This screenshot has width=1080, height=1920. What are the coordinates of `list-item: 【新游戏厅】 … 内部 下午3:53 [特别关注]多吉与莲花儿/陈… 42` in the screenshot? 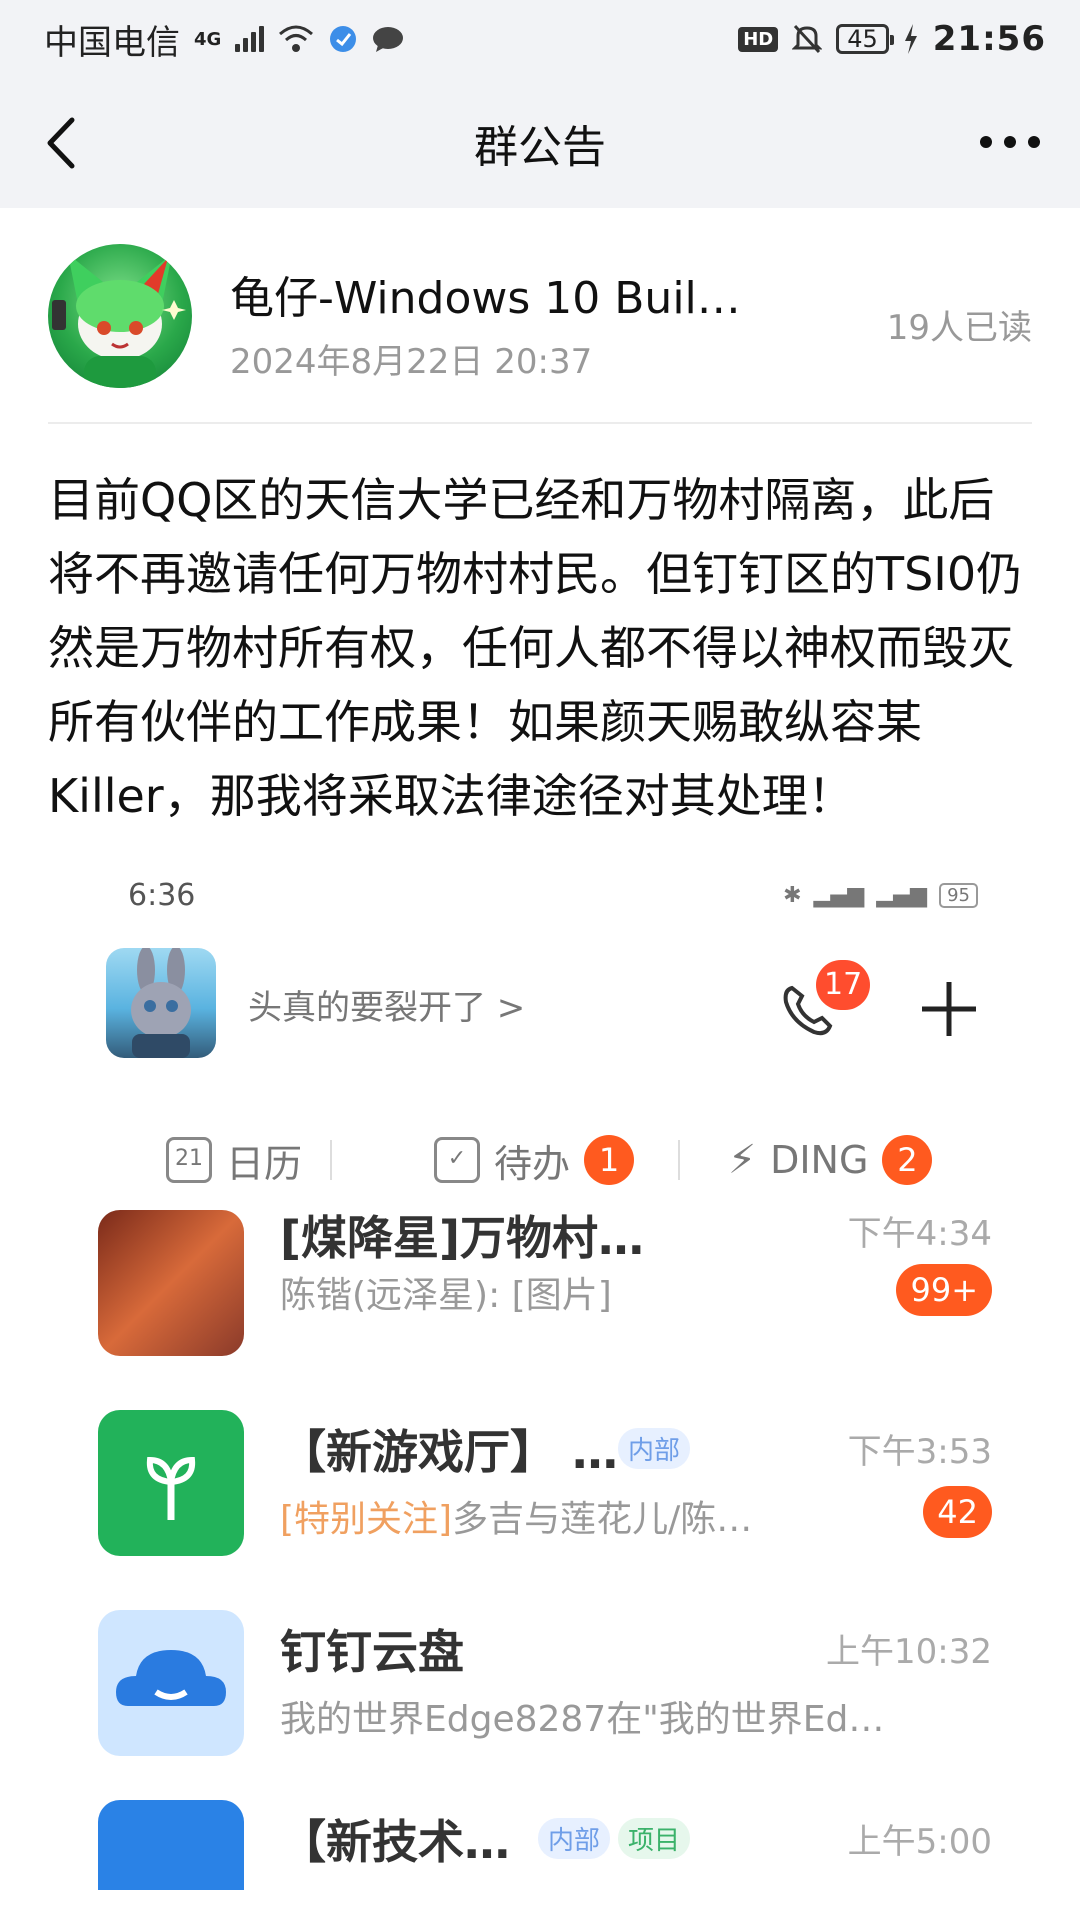 It's located at (540, 1500).